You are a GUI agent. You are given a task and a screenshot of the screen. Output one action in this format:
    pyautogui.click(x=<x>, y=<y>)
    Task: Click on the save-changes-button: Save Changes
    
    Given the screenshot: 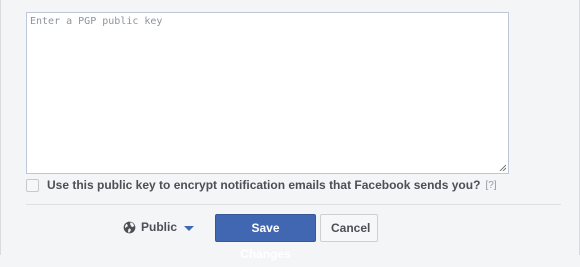 What is the action you would take?
    pyautogui.click(x=265, y=237)
    